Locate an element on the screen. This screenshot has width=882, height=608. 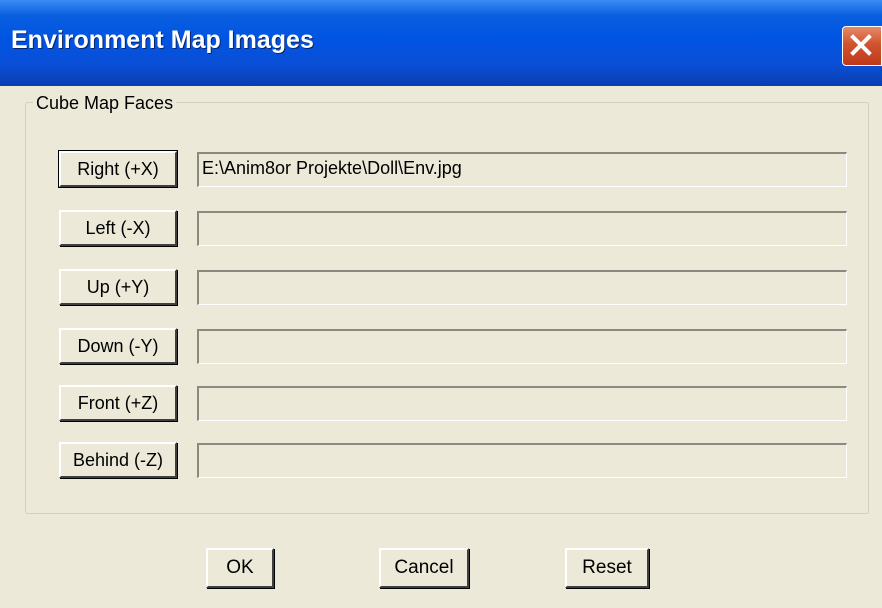
close-button is located at coordinates (862, 46).